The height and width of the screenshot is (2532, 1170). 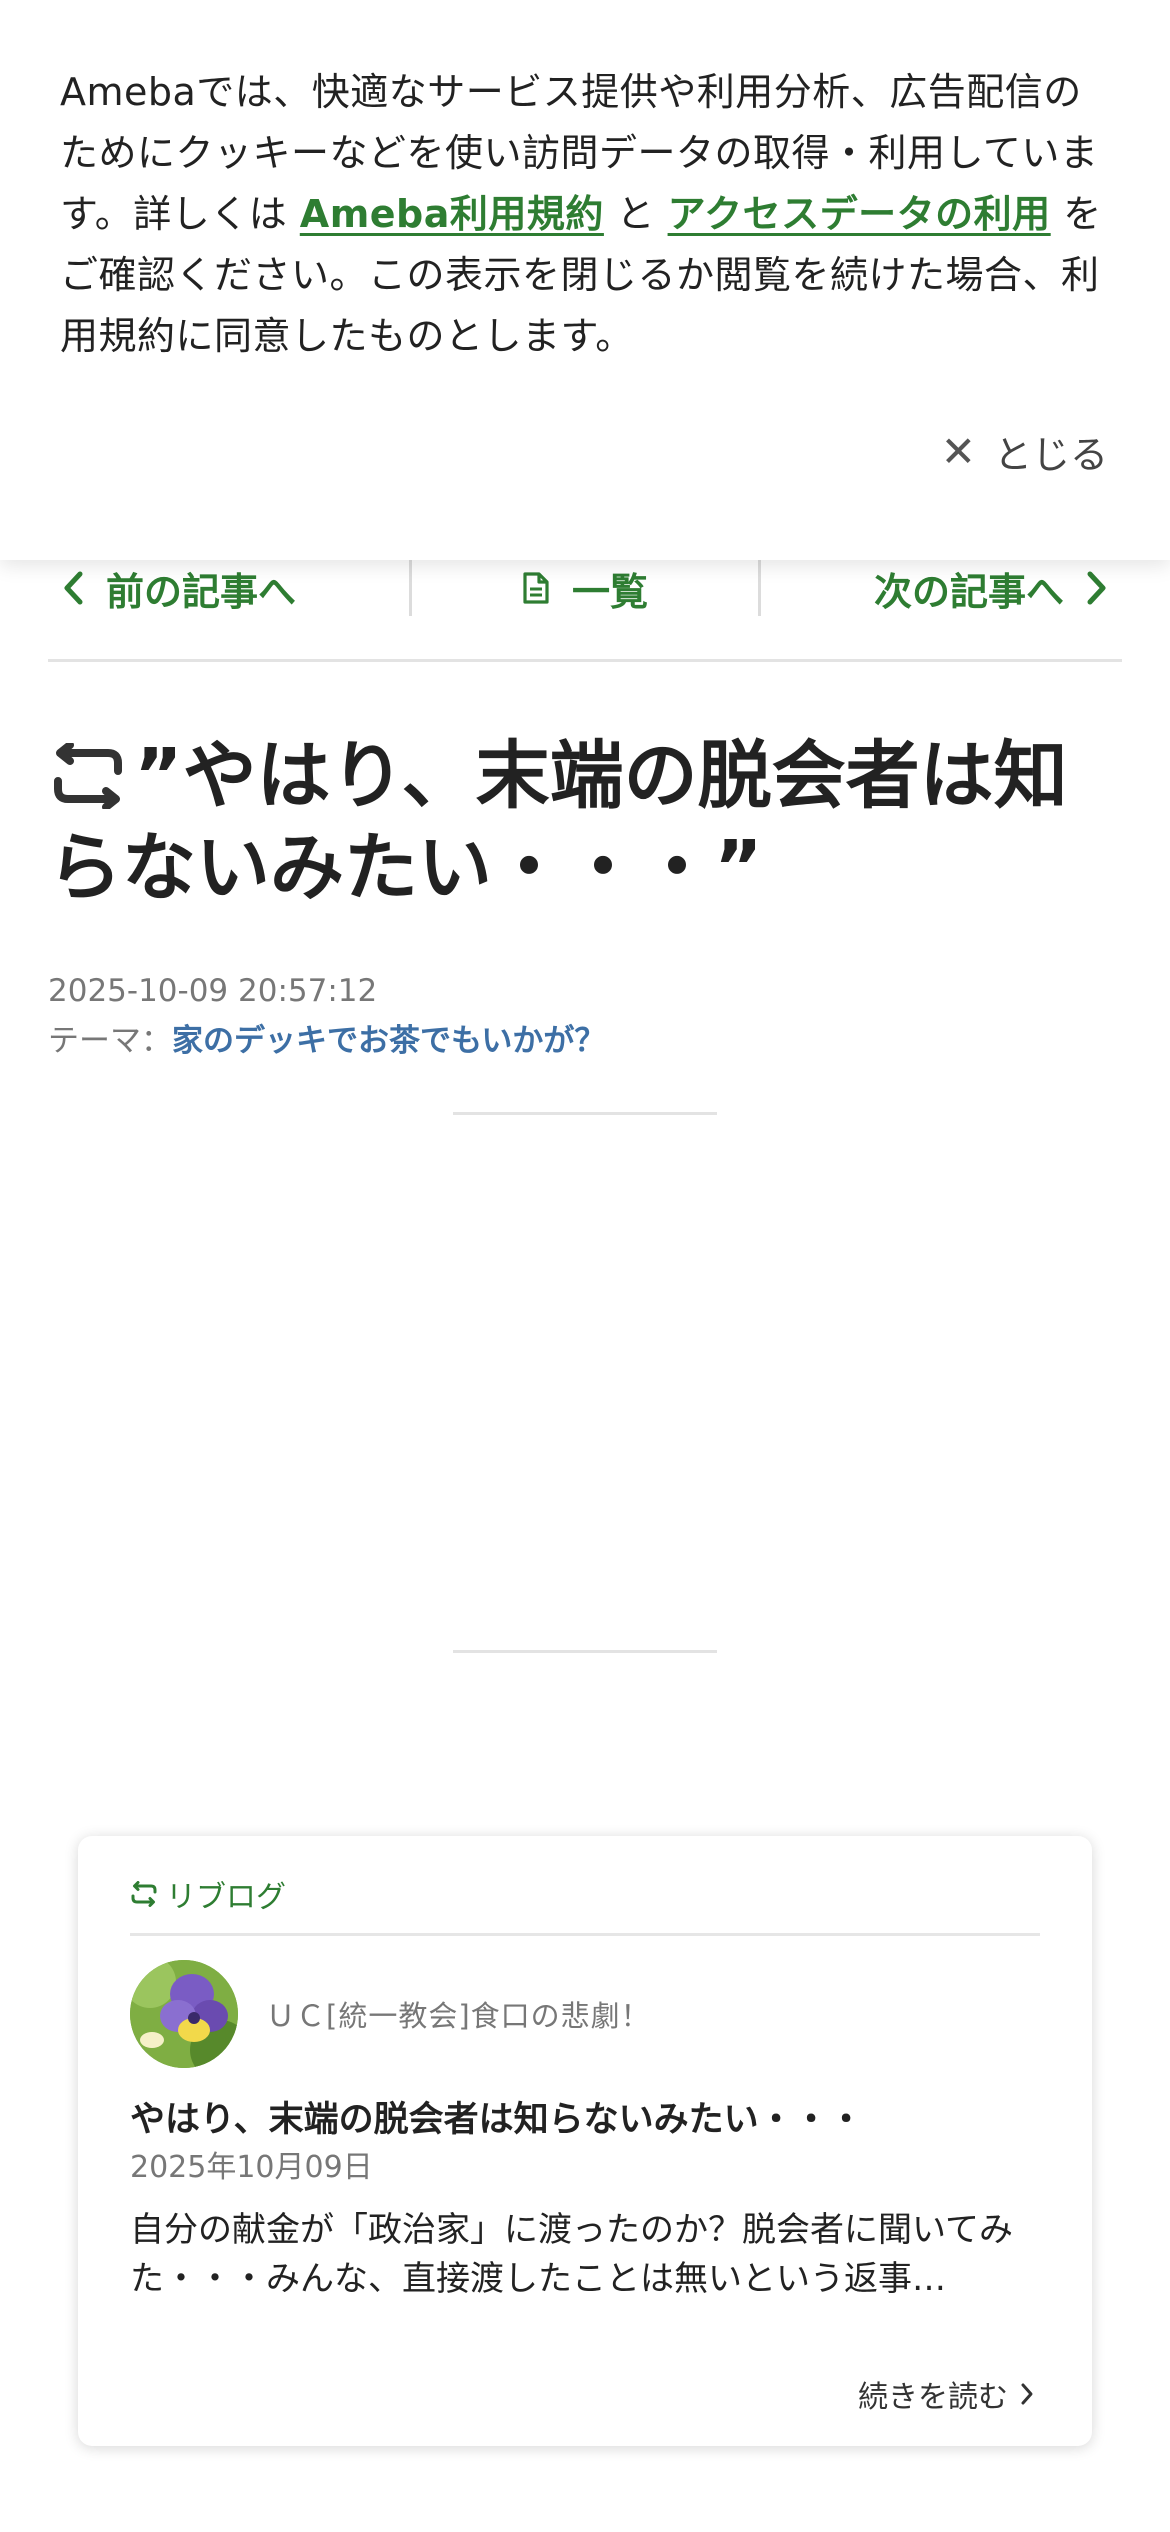 I want to click on prev-article-label: 前の記事へ, so click(x=201, y=591).